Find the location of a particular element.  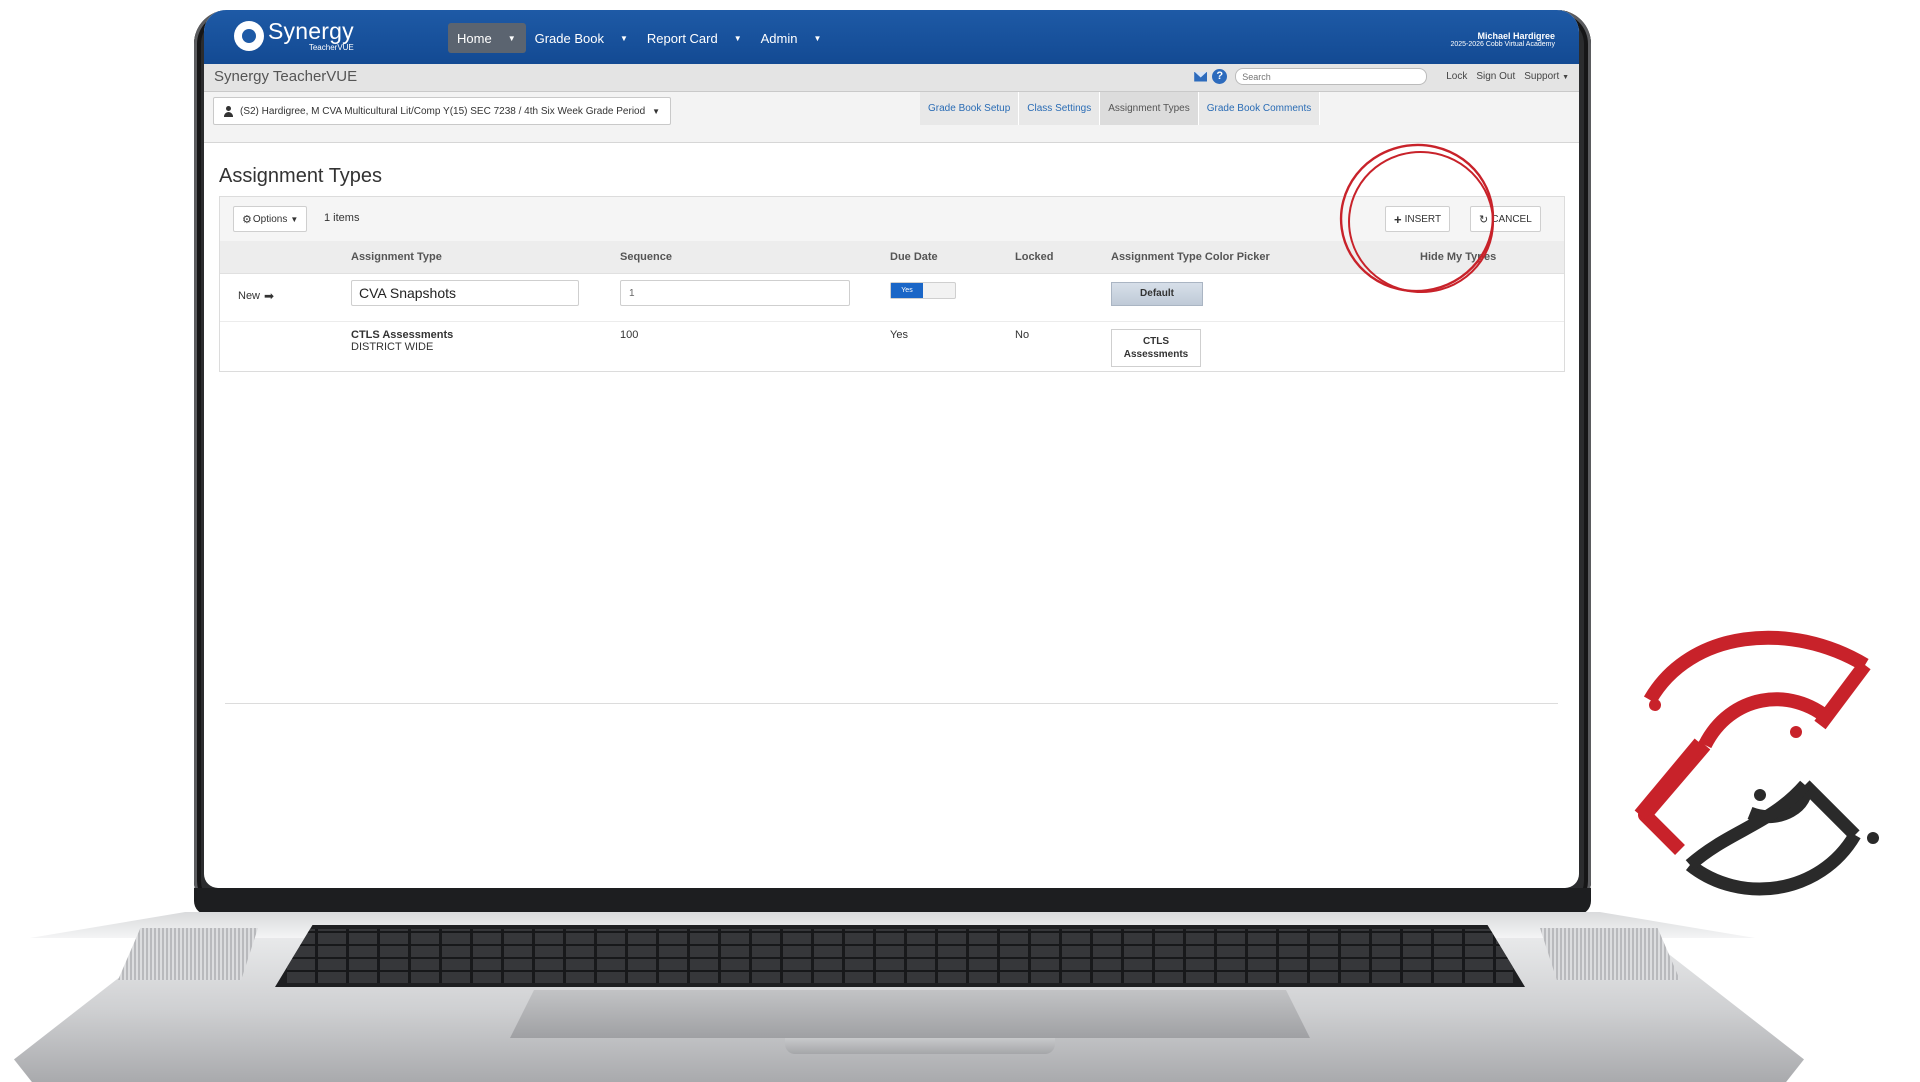

brand-sub: TeacherVUE is located at coordinates (331, 47).